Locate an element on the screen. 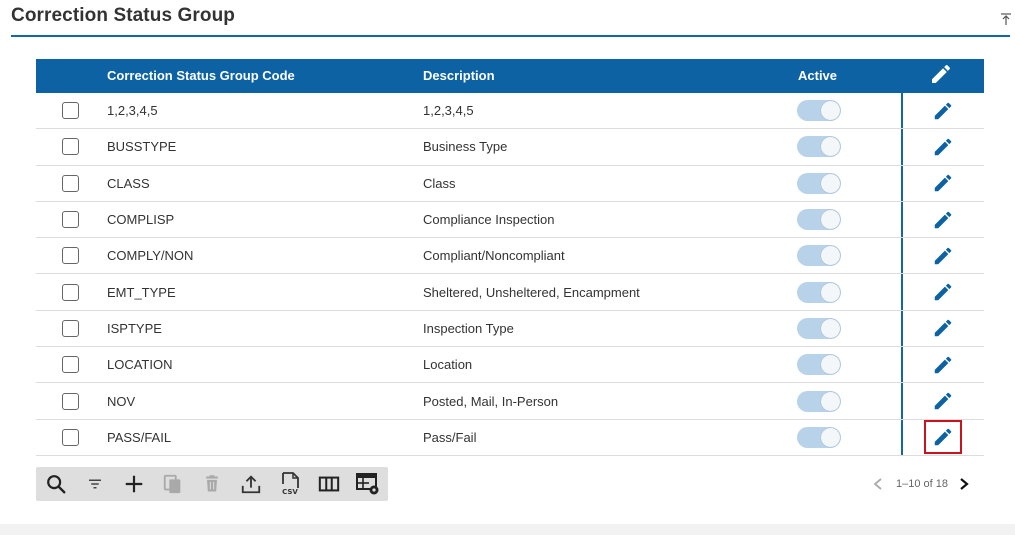 The image size is (1015, 535). export-button is located at coordinates (251, 484).